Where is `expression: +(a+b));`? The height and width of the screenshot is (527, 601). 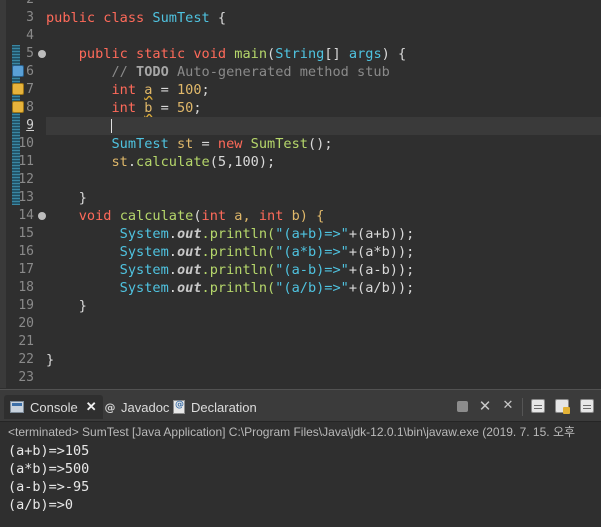
expression: +(a+b)); is located at coordinates (381, 234).